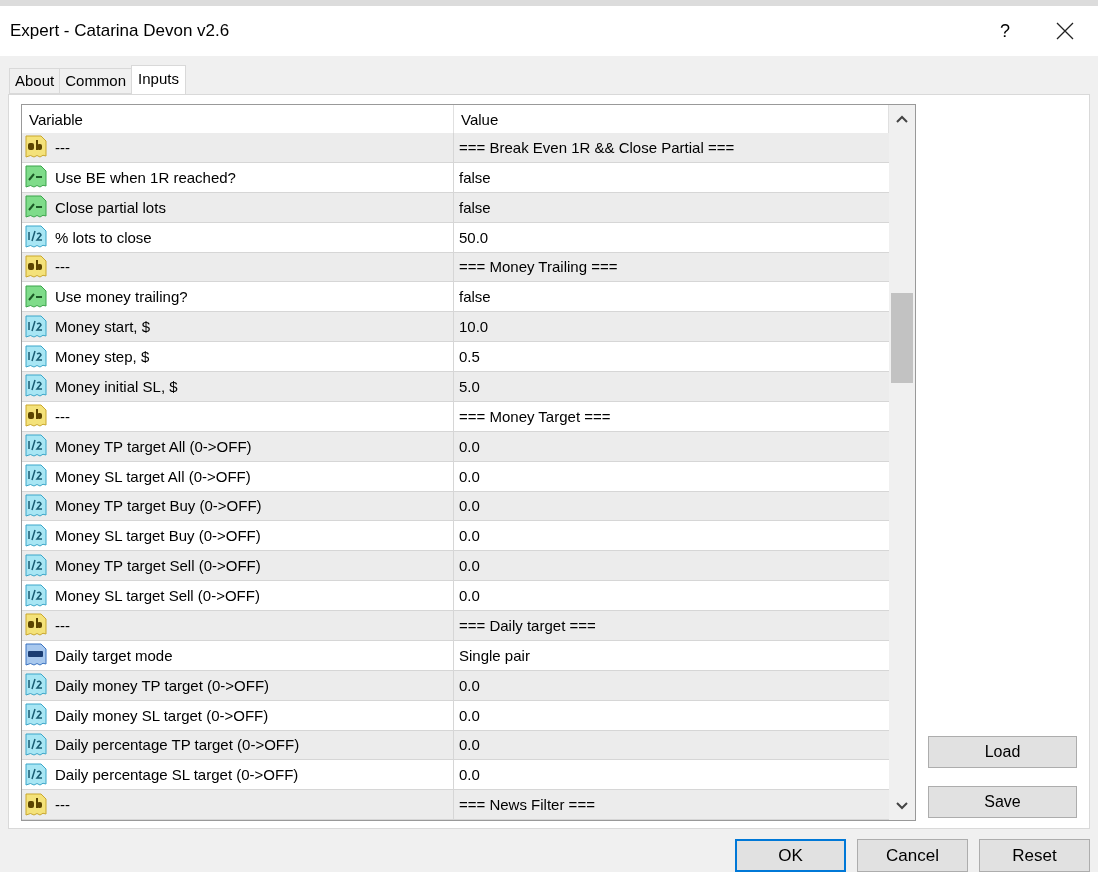 The height and width of the screenshot is (872, 1098). I want to click on variable-name: Money step, $, so click(102, 357).